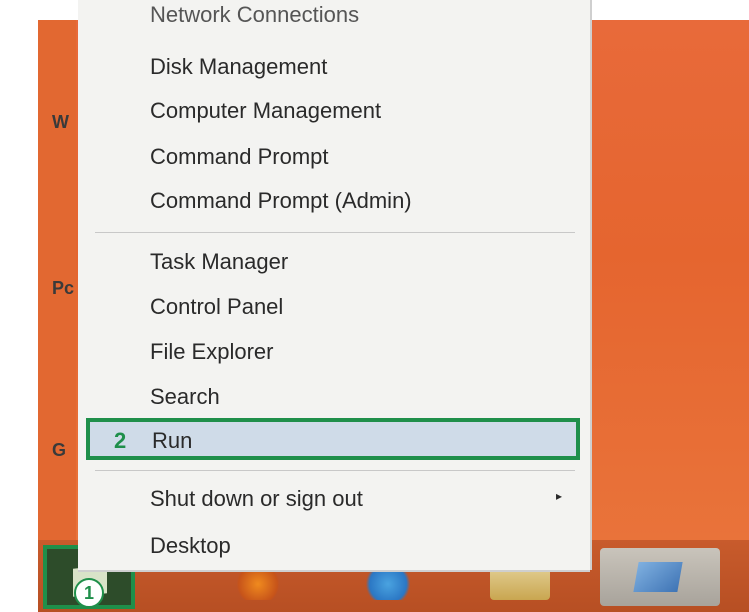  What do you see at coordinates (238, 67) in the screenshot?
I see `menu-item-disk-management: Disk Management` at bounding box center [238, 67].